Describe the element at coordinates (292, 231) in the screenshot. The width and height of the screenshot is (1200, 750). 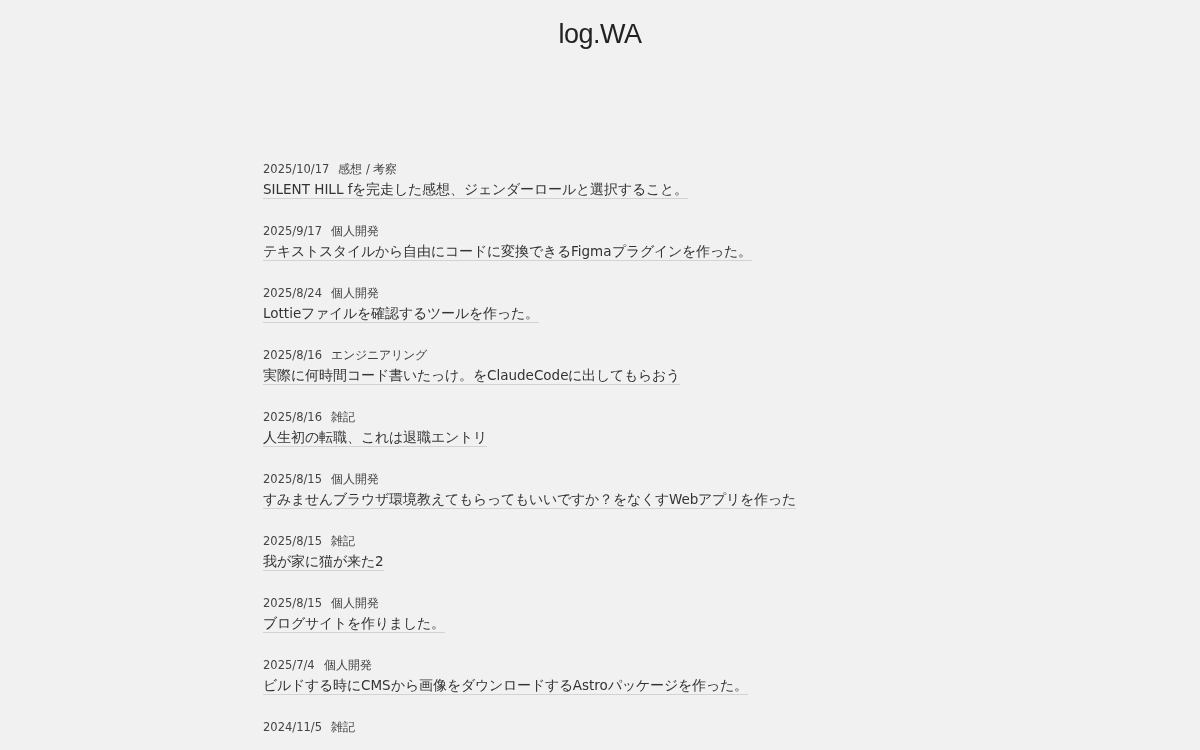
I see `post-date: 2025/9/17` at that location.